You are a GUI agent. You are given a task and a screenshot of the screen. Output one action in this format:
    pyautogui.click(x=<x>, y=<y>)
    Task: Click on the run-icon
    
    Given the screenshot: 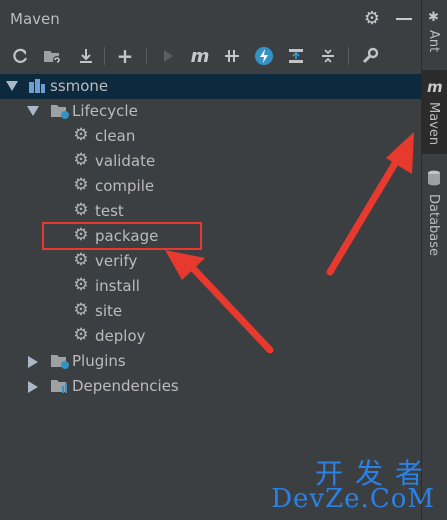 What is the action you would take?
    pyautogui.click(x=168, y=56)
    